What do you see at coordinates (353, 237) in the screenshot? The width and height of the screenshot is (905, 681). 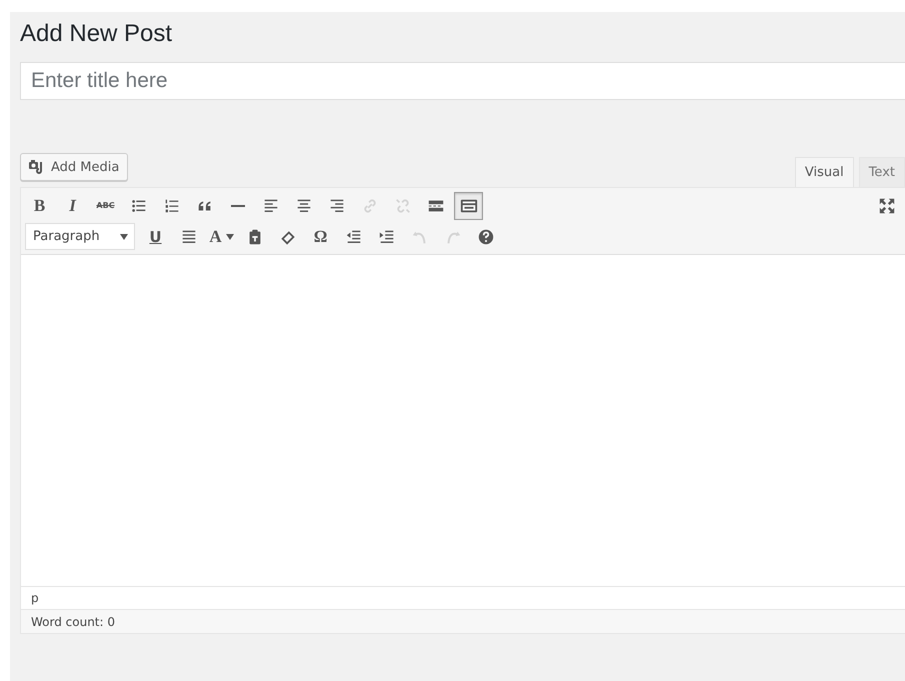 I see `outdent-icon` at bounding box center [353, 237].